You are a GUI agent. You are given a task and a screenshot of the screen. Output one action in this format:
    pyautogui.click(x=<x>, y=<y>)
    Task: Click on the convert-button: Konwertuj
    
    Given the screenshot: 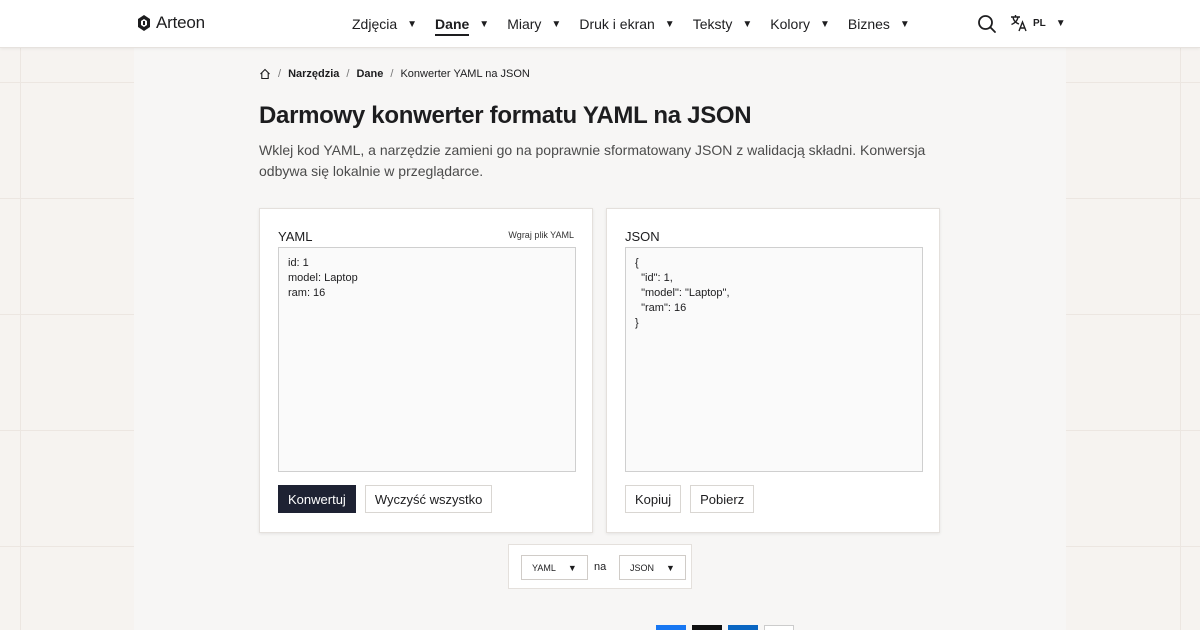 What is the action you would take?
    pyautogui.click(x=317, y=499)
    